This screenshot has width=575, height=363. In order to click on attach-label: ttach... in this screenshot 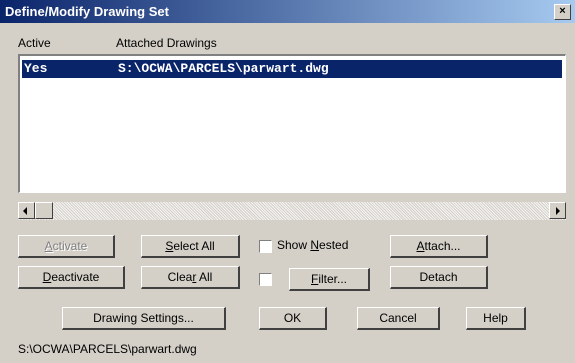, I will do `click(442, 246)`.